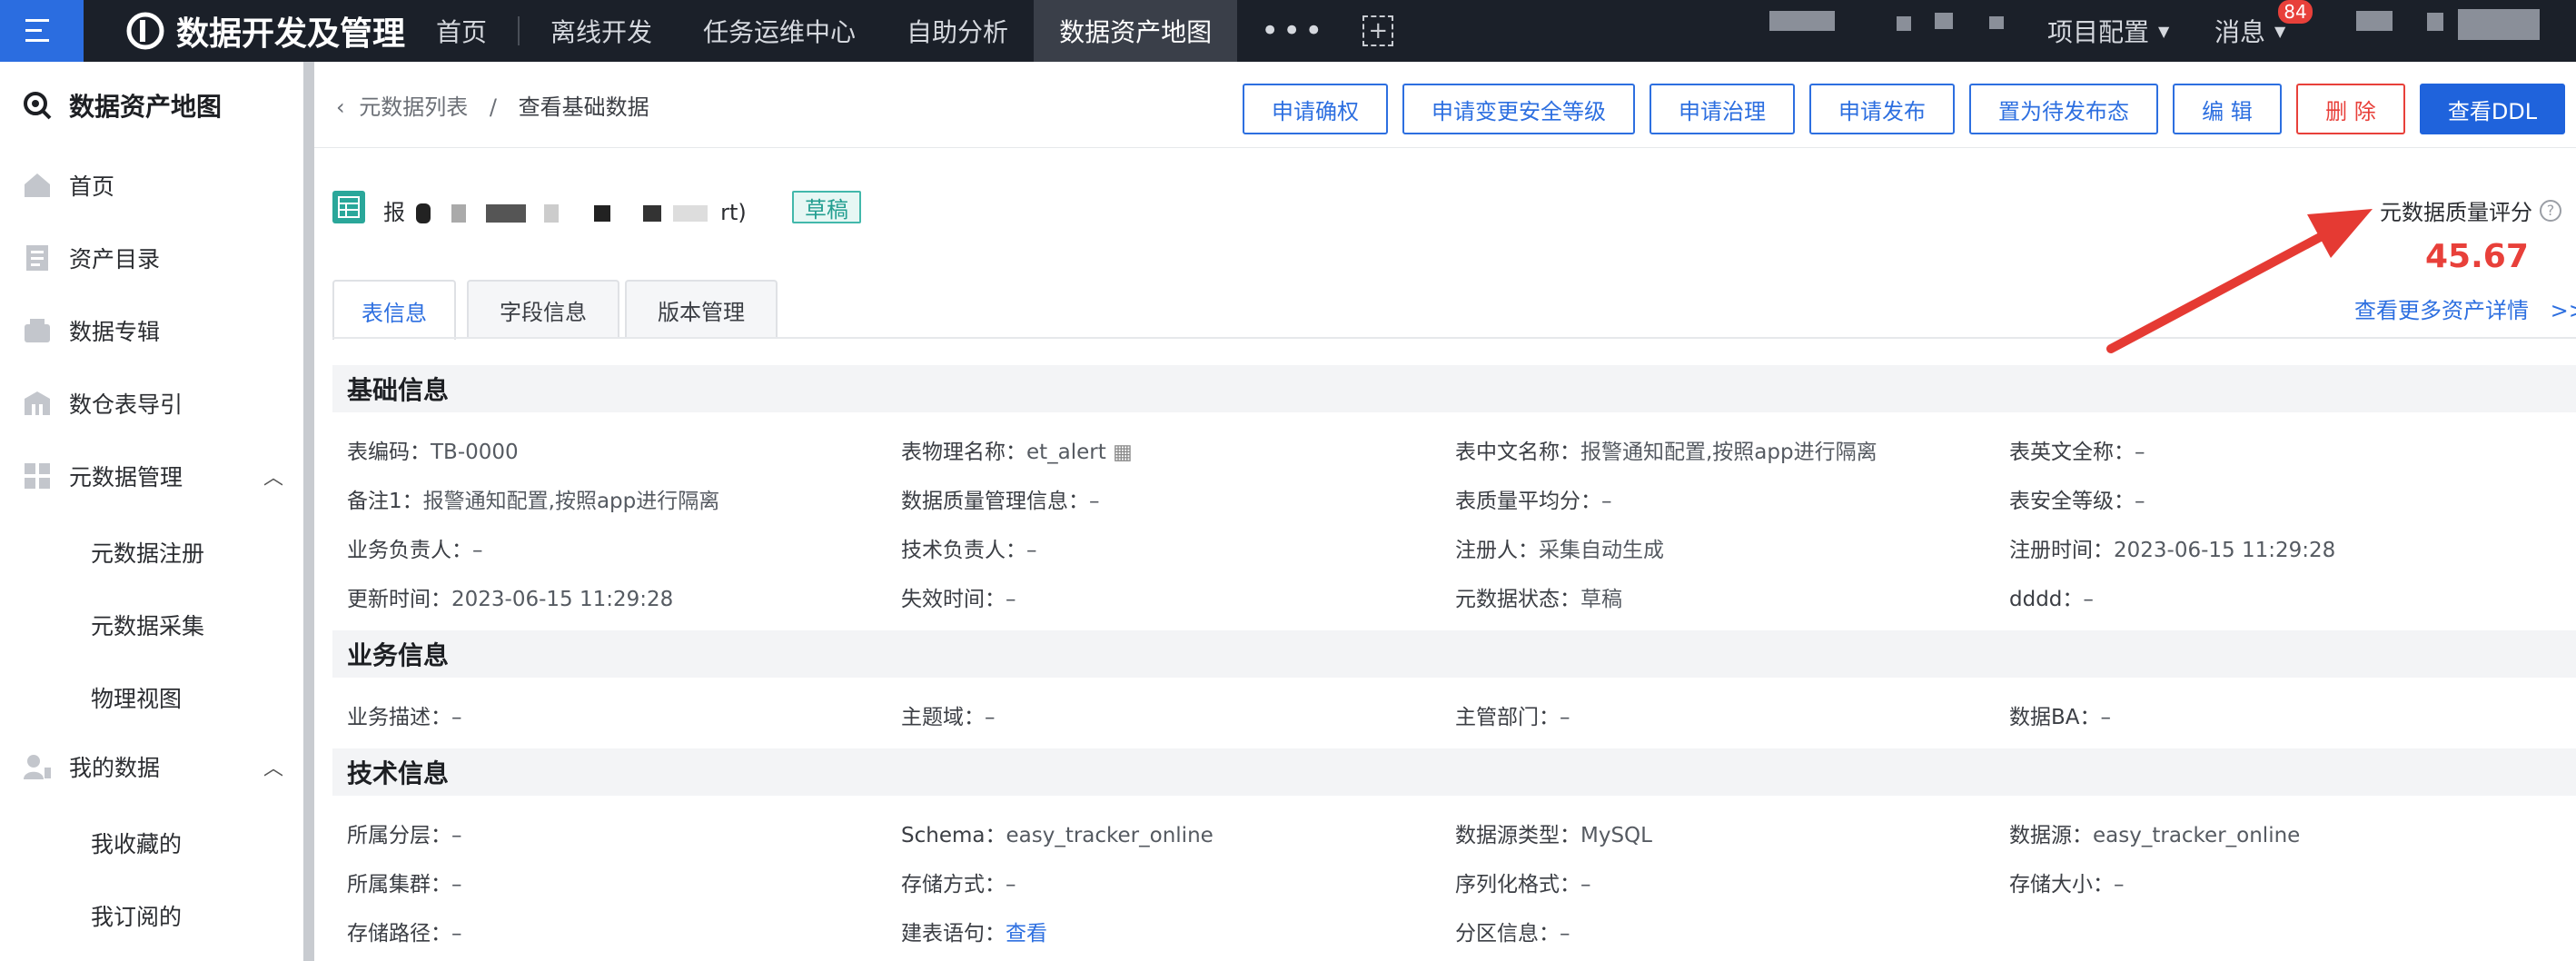  I want to click on tech-field: 数据源：easy_tracker_online, so click(2154, 833).